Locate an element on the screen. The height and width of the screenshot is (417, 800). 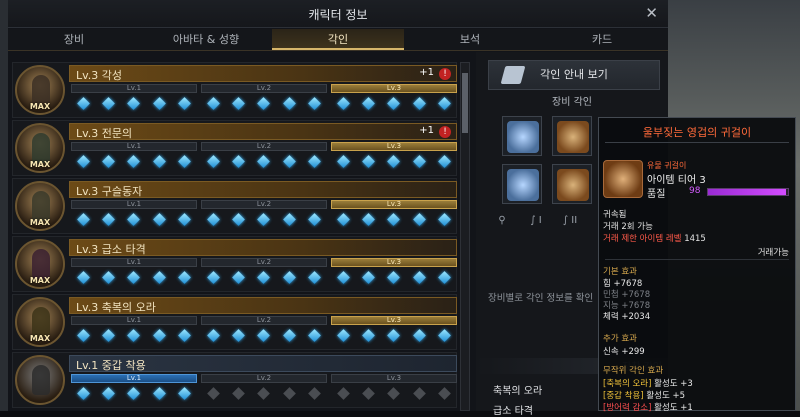
engraving-row: MAX Lv.3 급소 타격 Lv.1 Lv.2 Lv.3 is located at coordinates (234, 264).